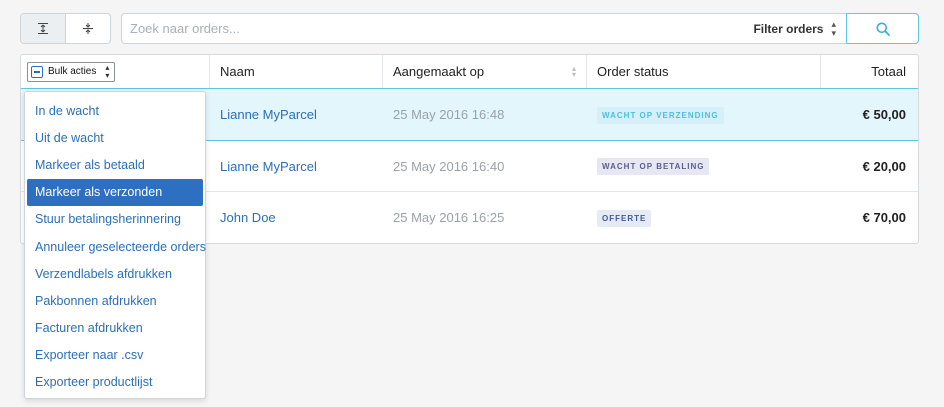 The image size is (944, 407). I want to click on filter-orders-select: Filter orders ▴ ▾, so click(794, 28).